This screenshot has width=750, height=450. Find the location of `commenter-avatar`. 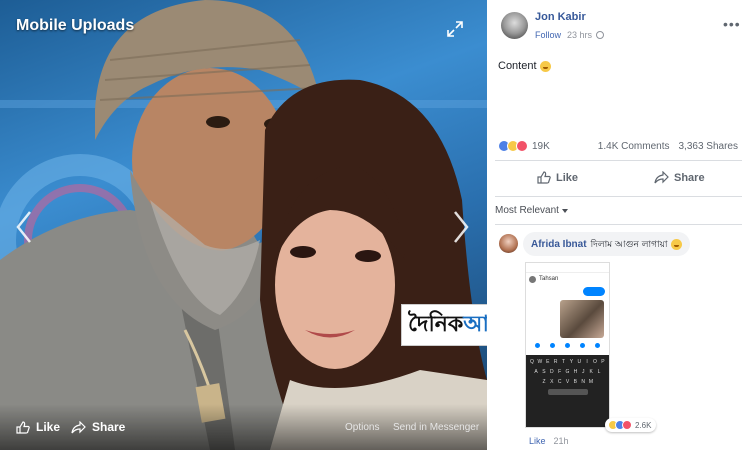

commenter-avatar is located at coordinates (508, 243).